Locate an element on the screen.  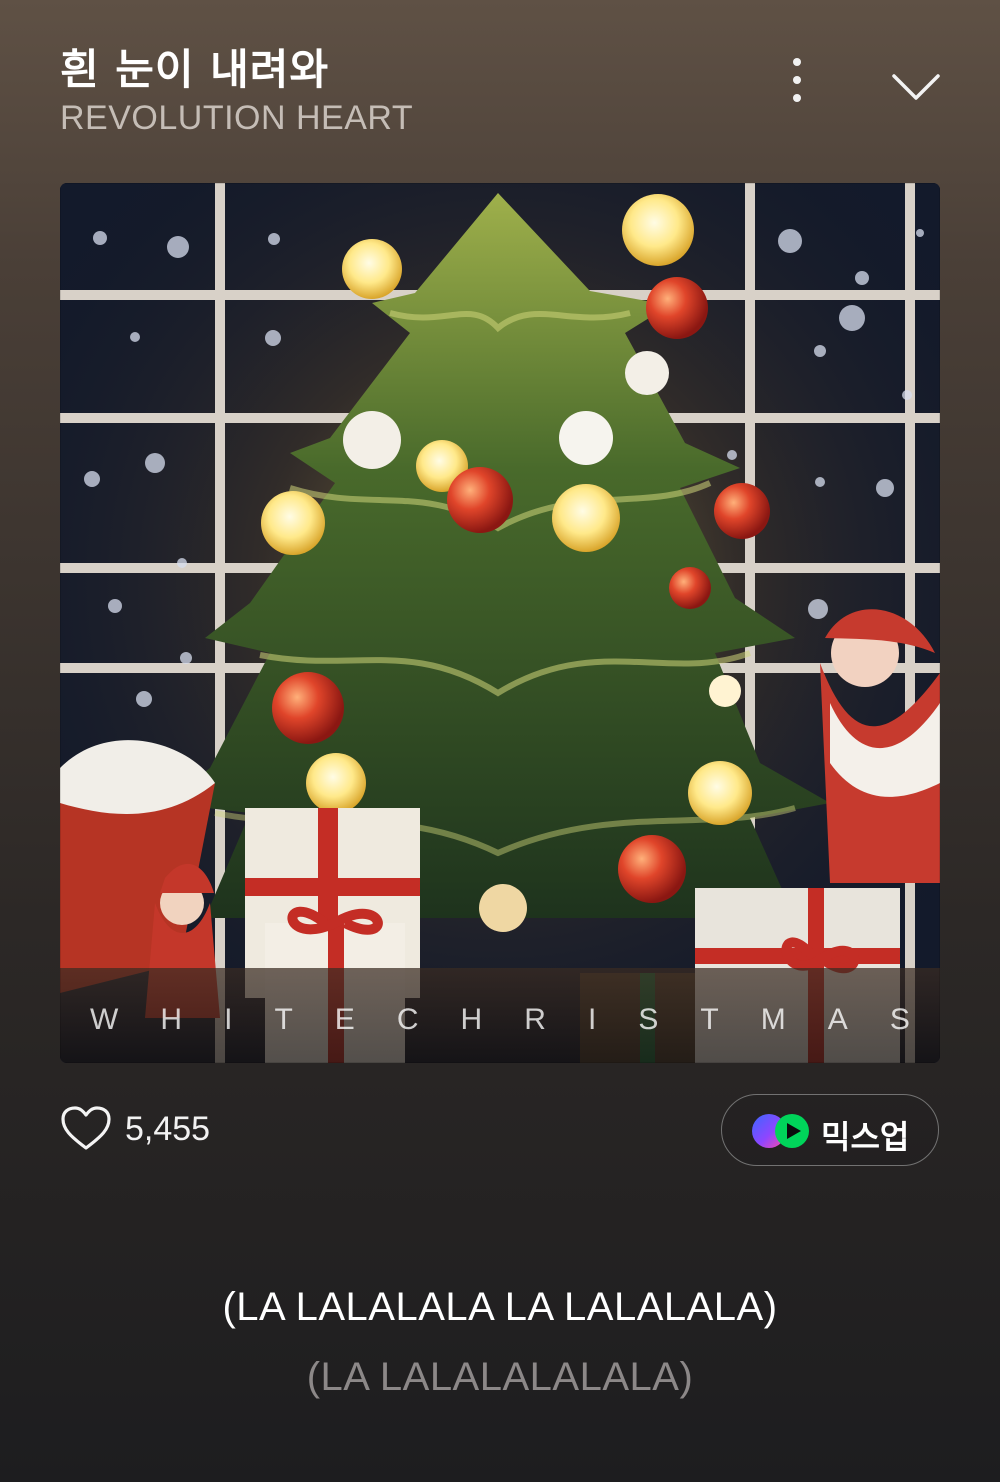
next-lyric-line: (LA LALALALALALA) is located at coordinates (500, 1377).